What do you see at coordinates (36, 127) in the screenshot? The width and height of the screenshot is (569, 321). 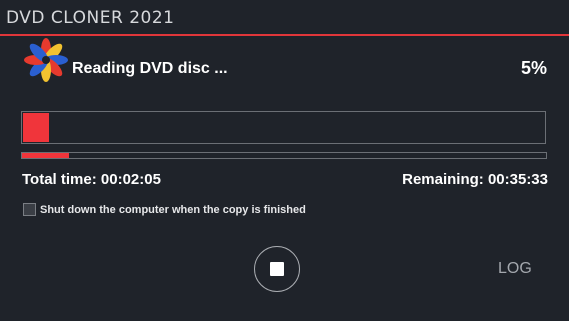 I see `main-progress-fill` at bounding box center [36, 127].